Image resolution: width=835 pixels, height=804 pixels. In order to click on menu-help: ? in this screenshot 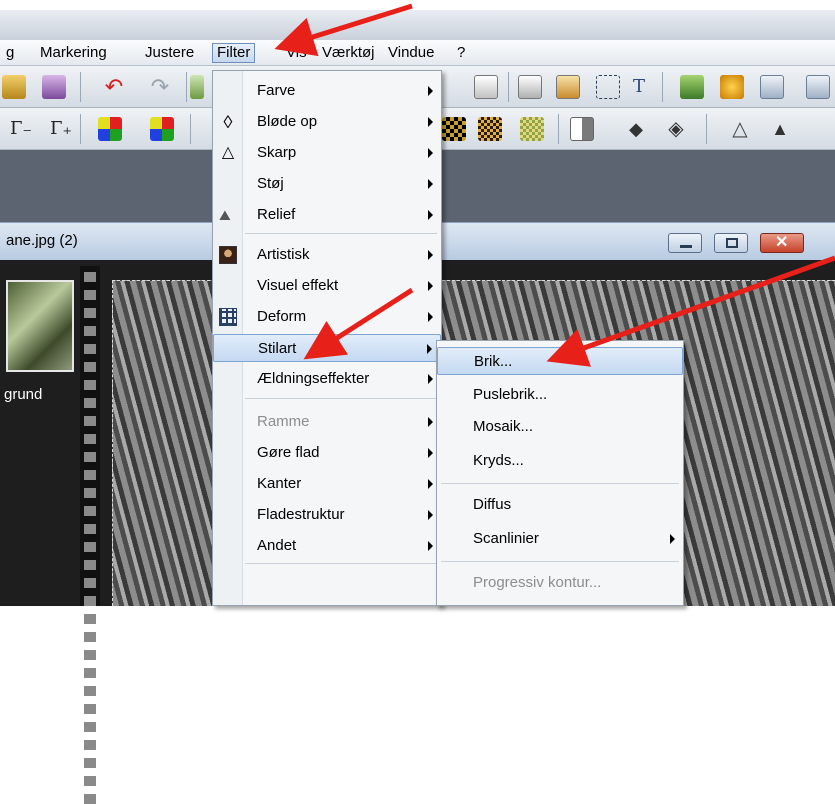, I will do `click(461, 53)`.